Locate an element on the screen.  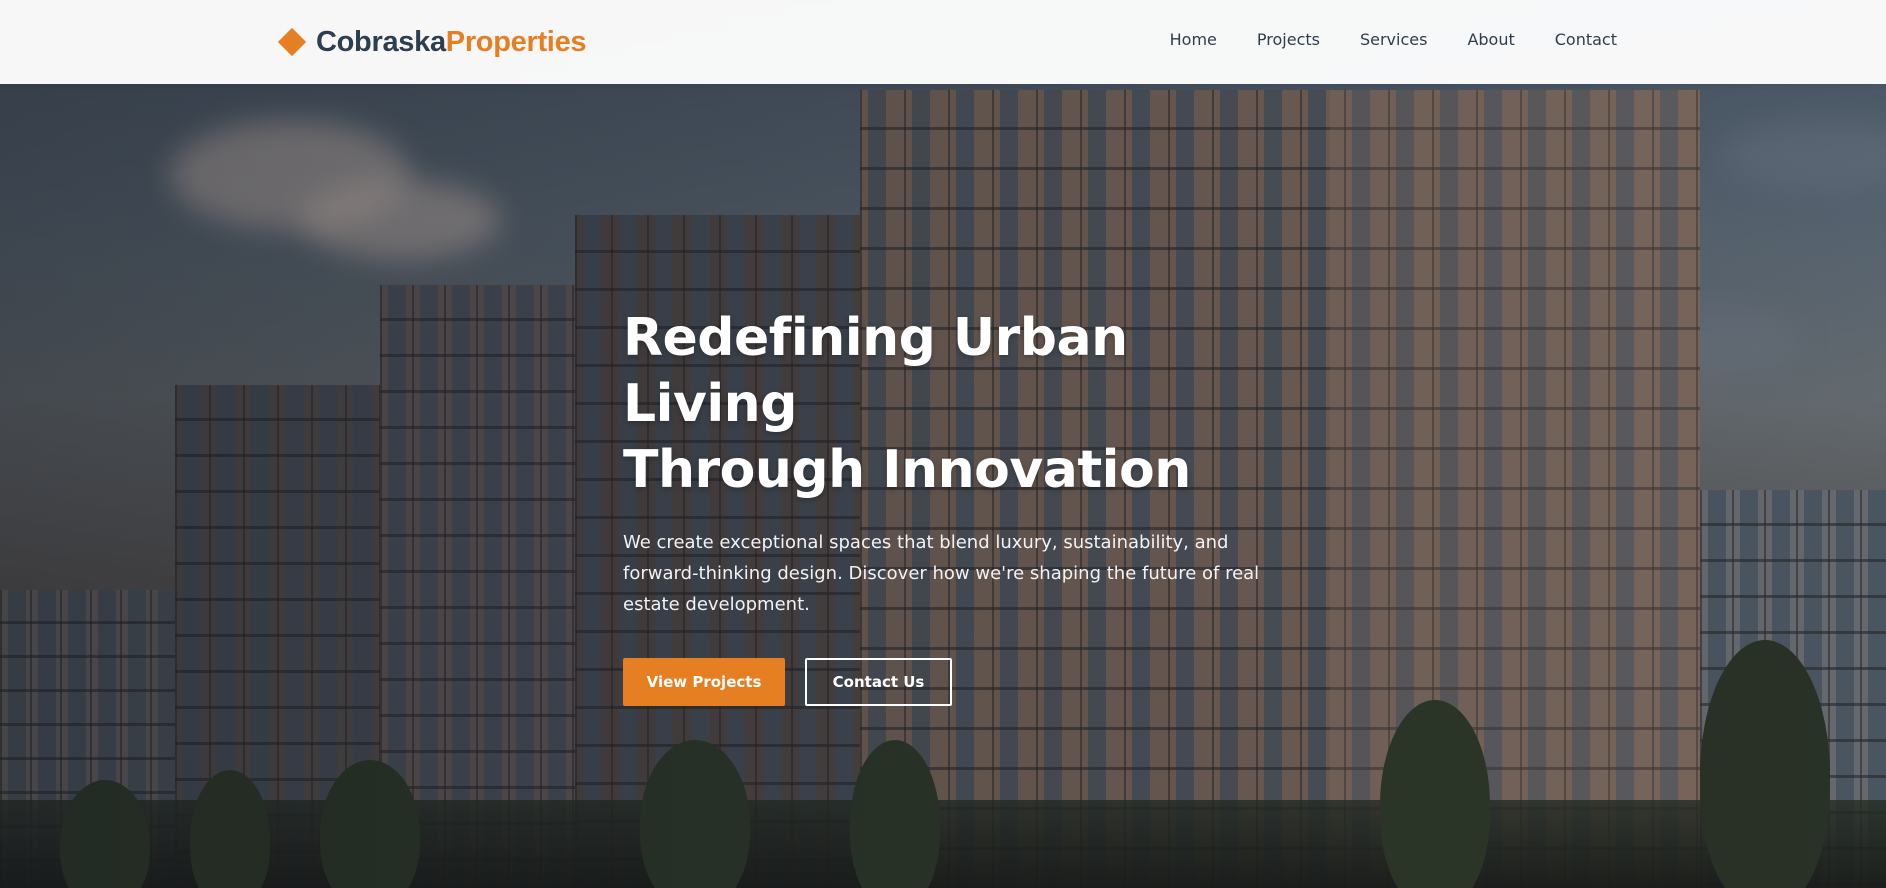
hero-title-line-2: Through Innovation is located at coordinates (907, 470).